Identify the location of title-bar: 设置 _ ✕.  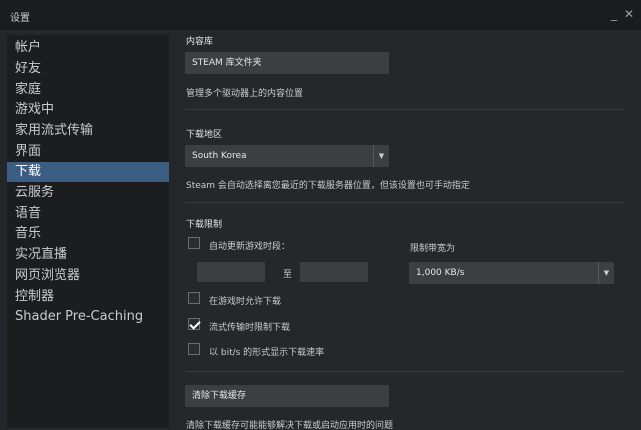
(320, 15).